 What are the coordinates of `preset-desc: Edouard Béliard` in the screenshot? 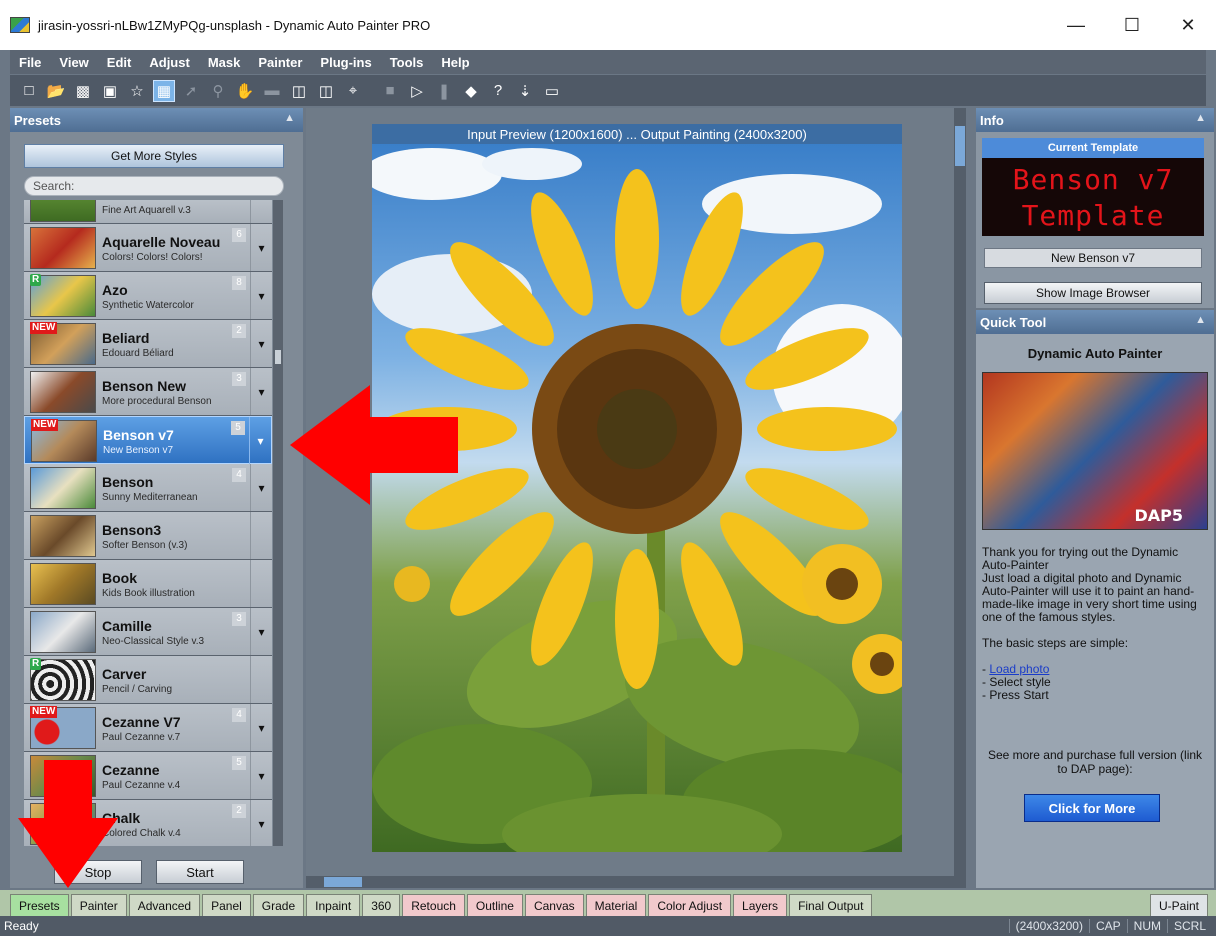 It's located at (138, 353).